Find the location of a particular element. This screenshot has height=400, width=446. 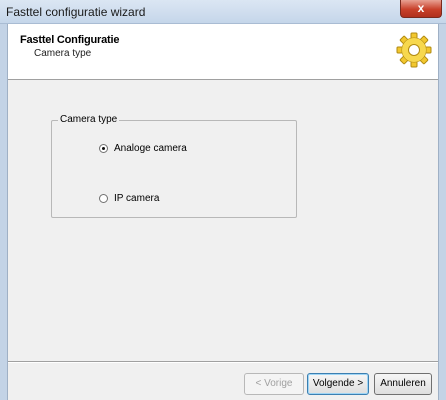

next-button: Volgende > is located at coordinates (338, 384).